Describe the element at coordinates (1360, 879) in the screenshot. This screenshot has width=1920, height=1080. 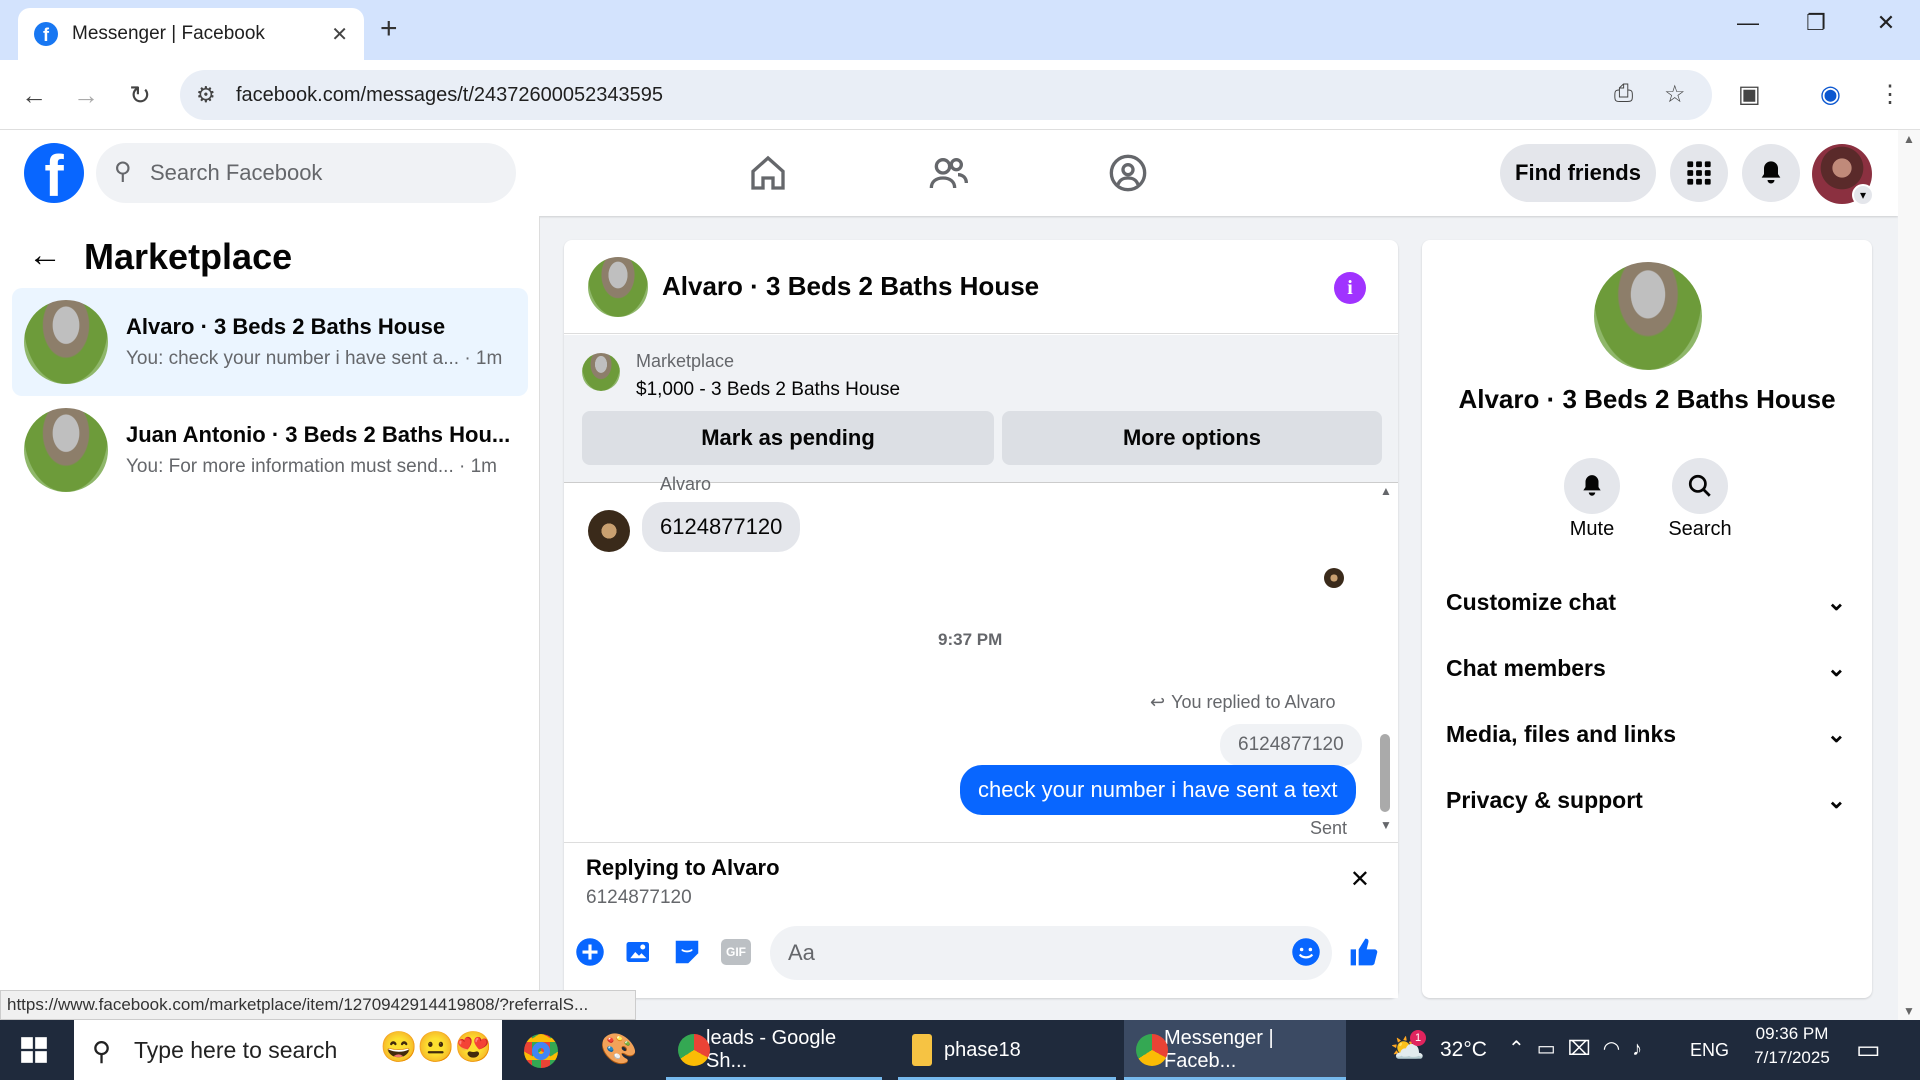
I see `close-reply-icon: ✕` at that location.